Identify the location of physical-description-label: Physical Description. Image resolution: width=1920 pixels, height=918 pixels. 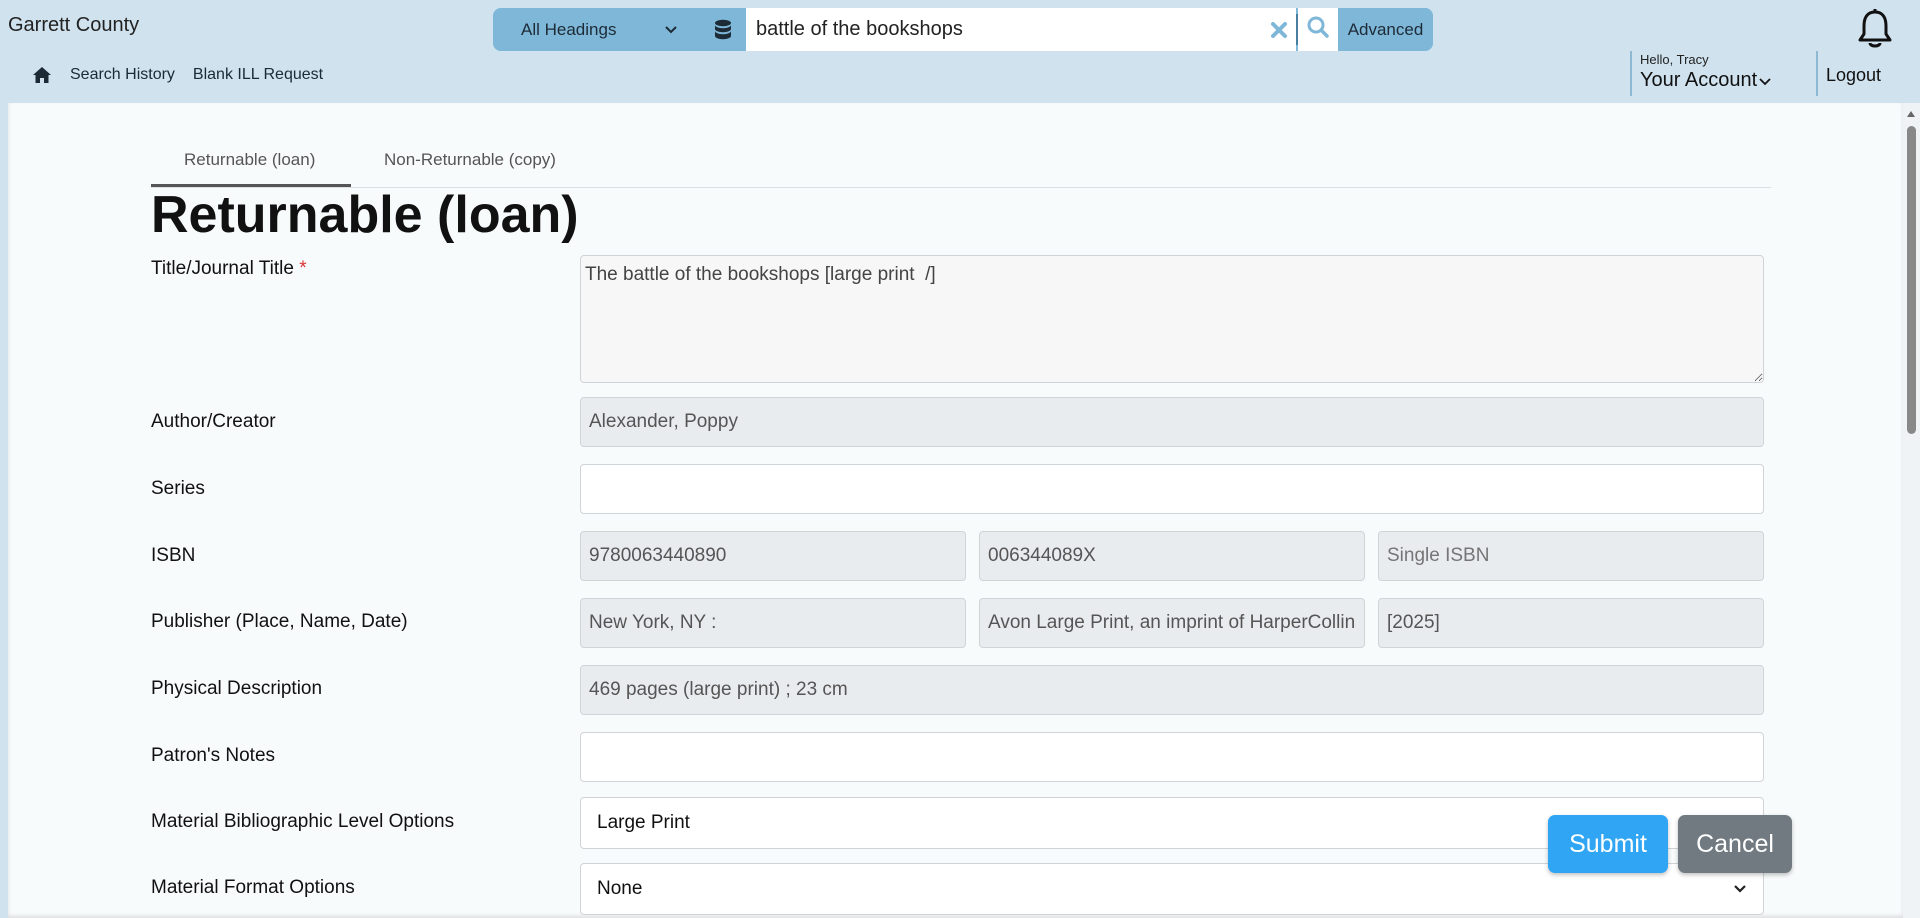
(237, 688).